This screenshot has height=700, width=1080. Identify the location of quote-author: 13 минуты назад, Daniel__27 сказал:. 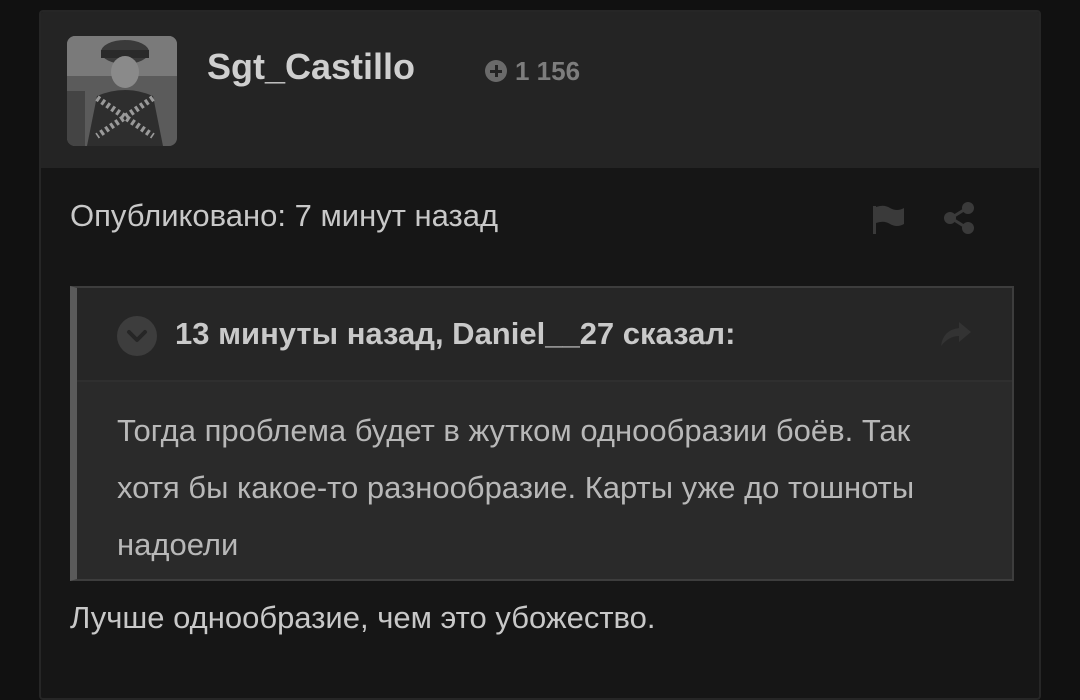
(455, 333).